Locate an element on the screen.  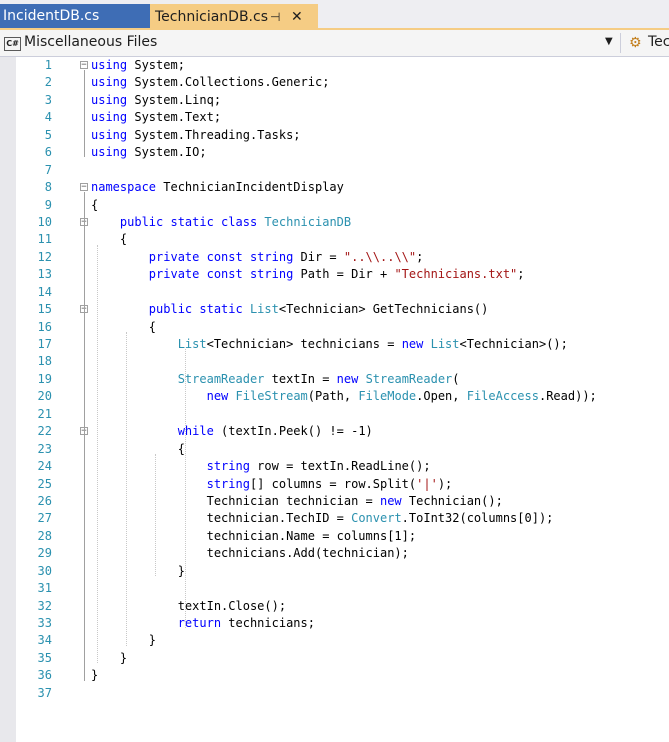
code-line: 28 technician.Name = columns[1]; is located at coordinates (334, 536).